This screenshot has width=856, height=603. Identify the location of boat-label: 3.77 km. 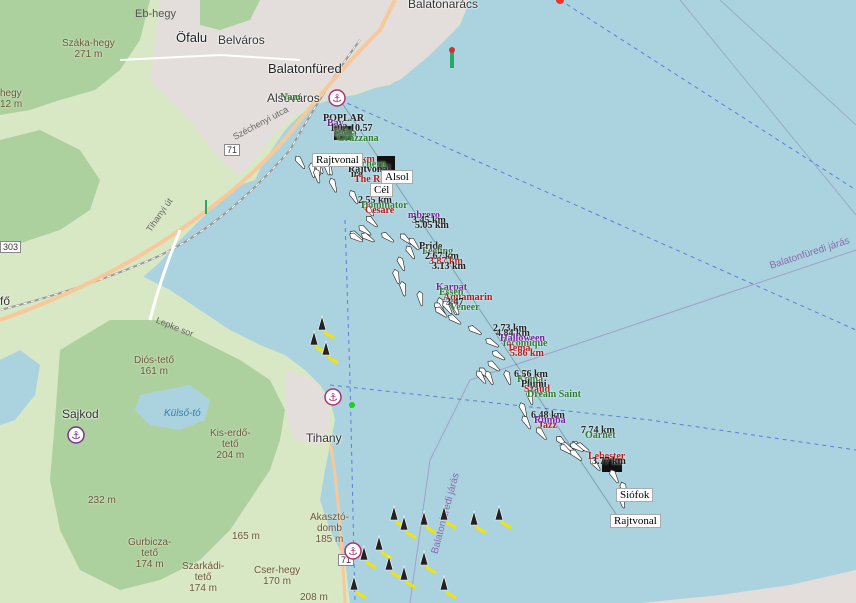
(609, 461).